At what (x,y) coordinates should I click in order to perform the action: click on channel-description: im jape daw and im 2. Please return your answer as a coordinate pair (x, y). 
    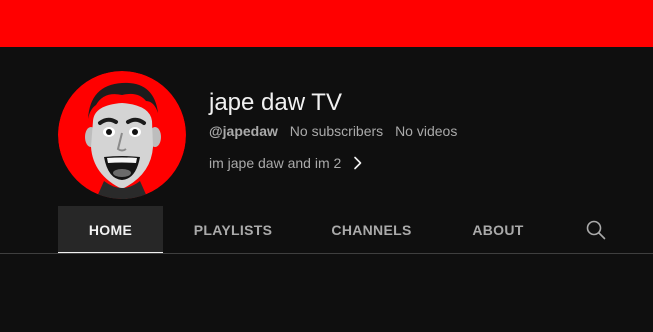
    Looking at the image, I should click on (275, 163).